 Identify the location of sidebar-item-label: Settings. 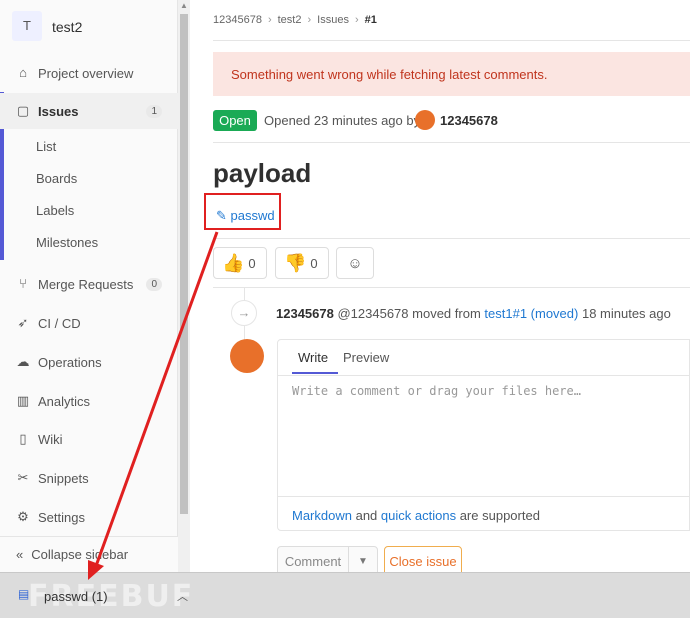
(61, 517).